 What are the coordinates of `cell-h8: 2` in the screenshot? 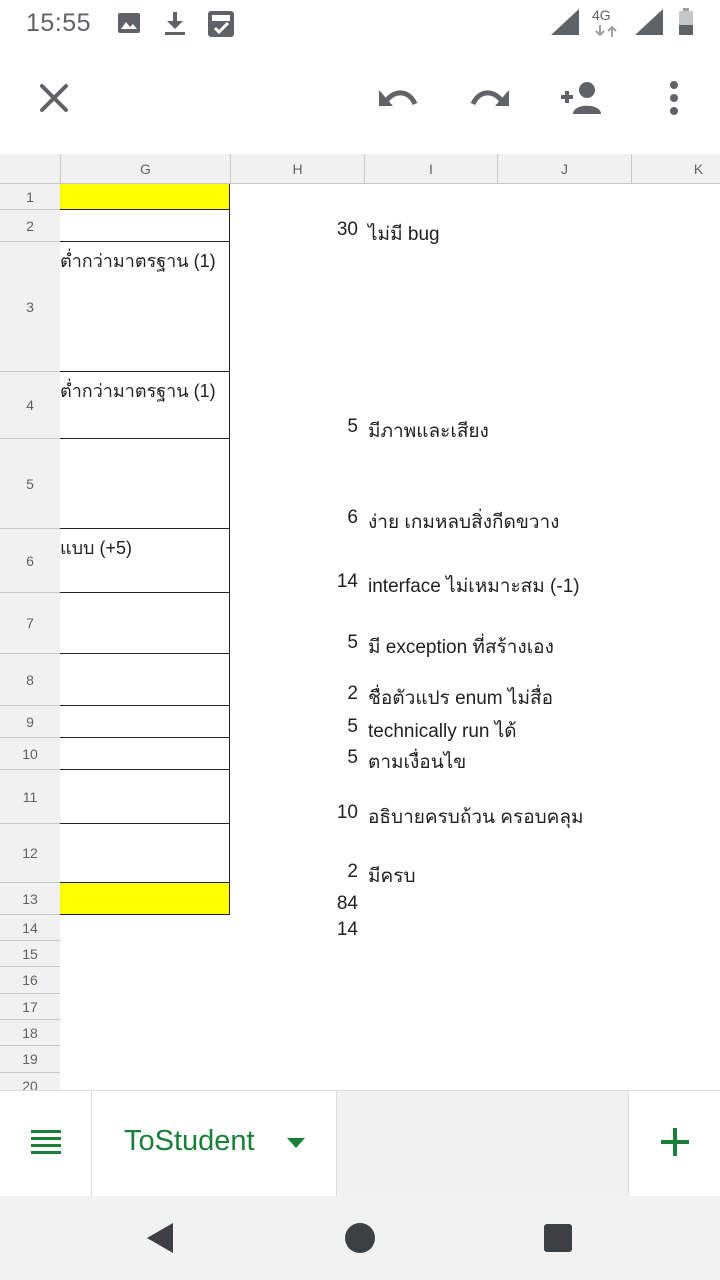 It's located at (329, 694).